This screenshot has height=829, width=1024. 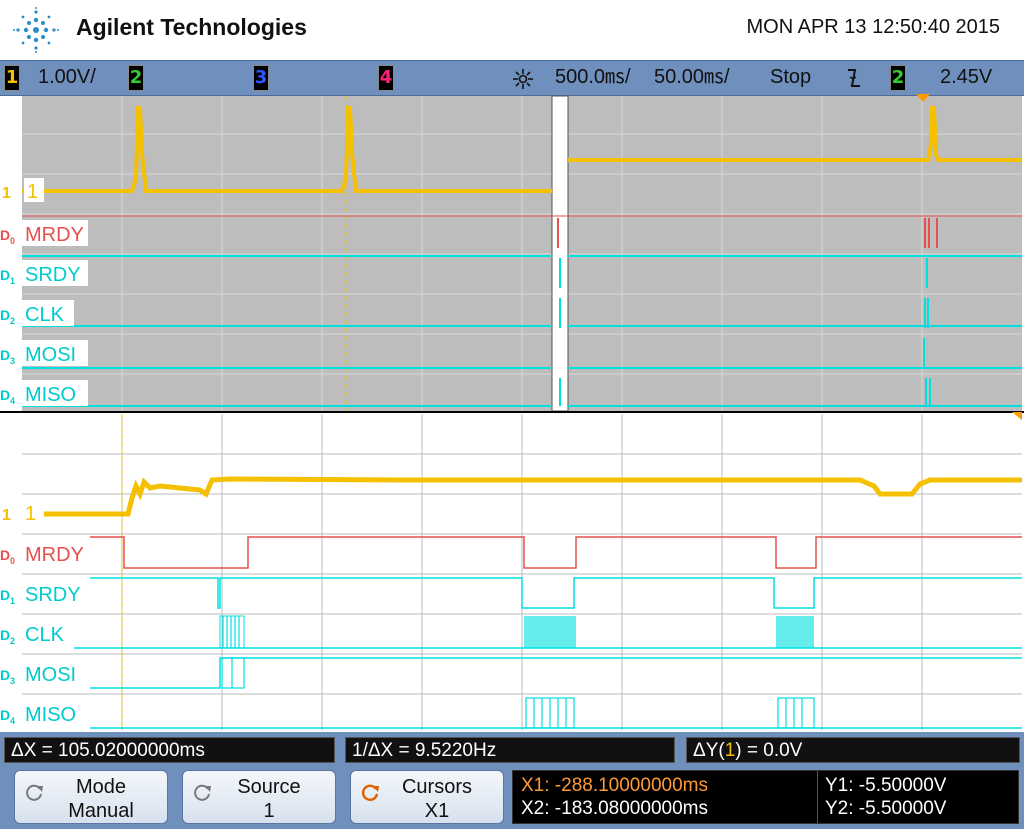 I want to click on zoom-d1-label: SRDY, so click(x=53, y=595).